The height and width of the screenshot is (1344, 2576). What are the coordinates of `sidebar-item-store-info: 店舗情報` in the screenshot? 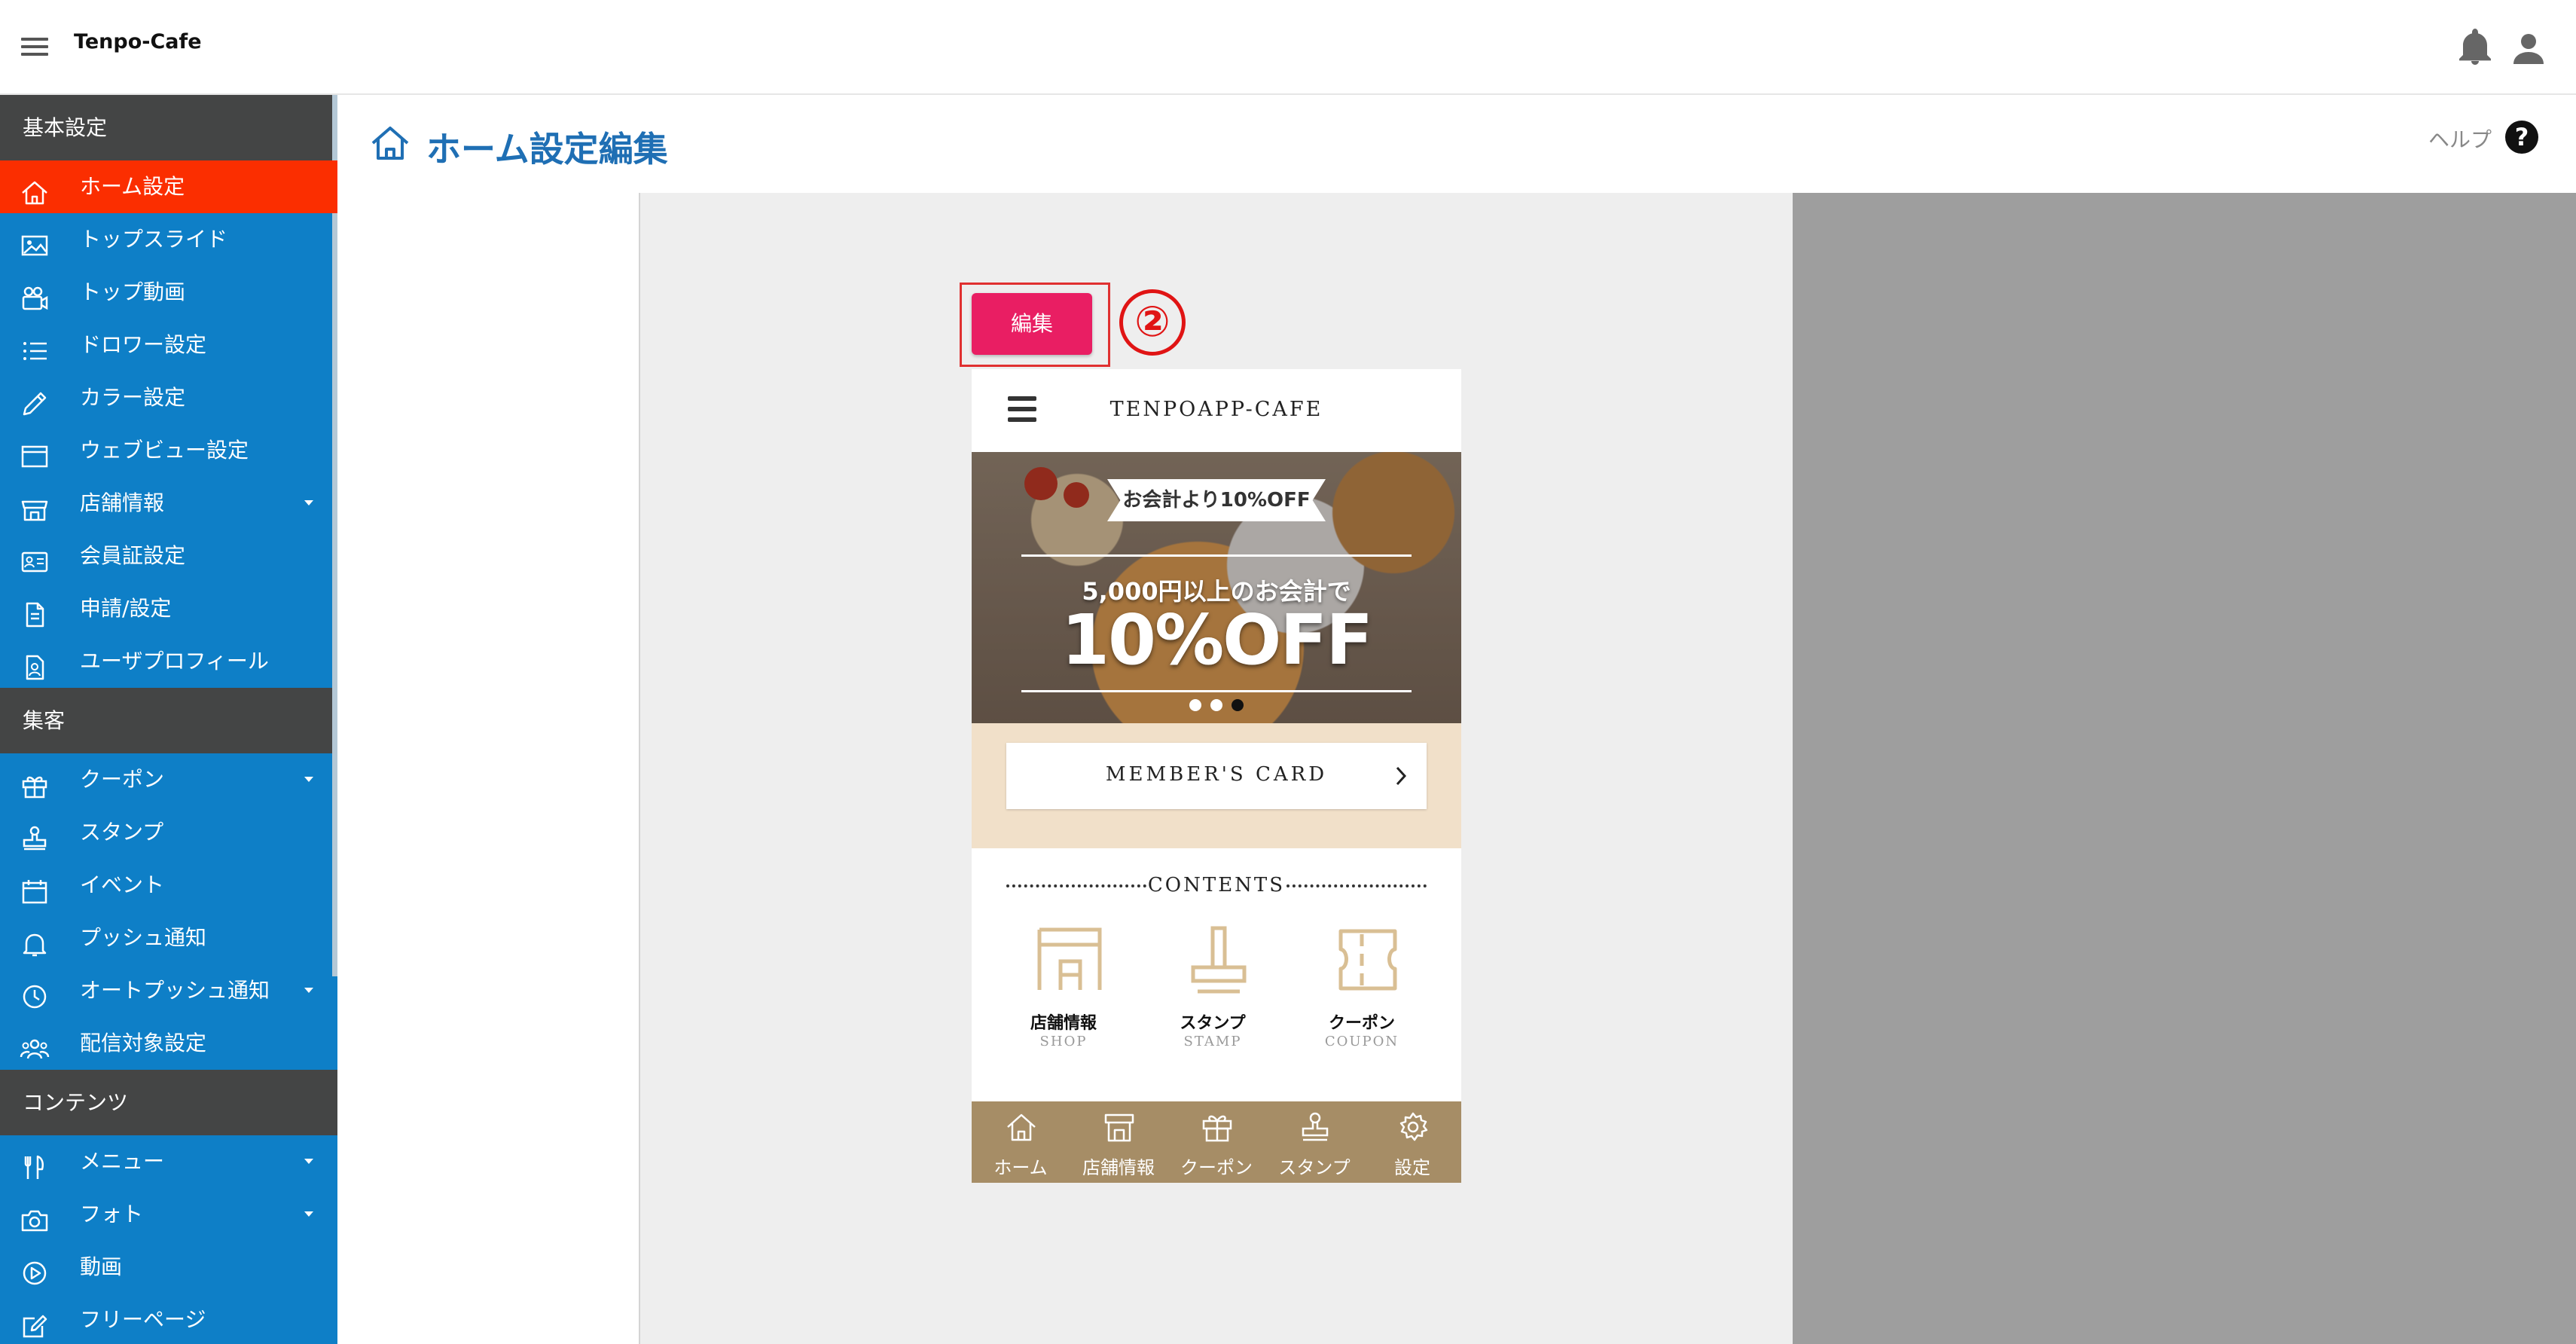 It's located at (169, 503).